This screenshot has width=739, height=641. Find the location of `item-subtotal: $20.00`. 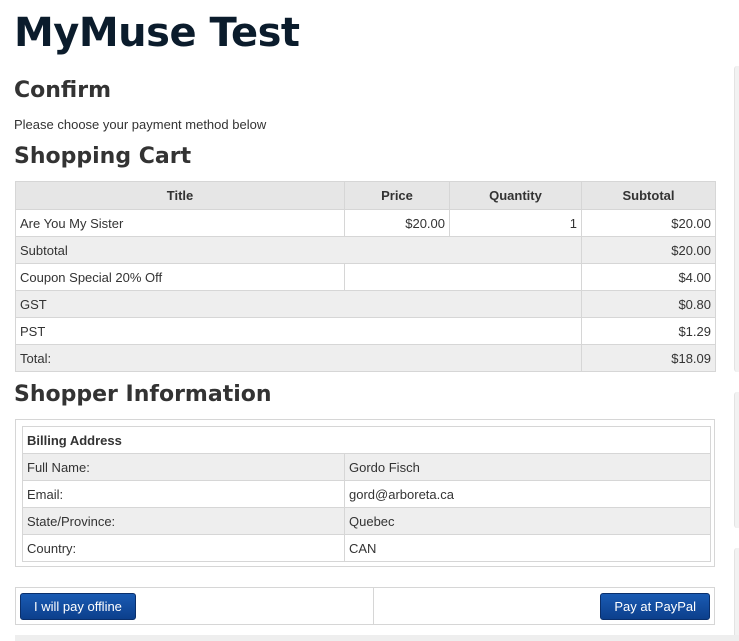

item-subtotal: $20.00 is located at coordinates (648, 223).